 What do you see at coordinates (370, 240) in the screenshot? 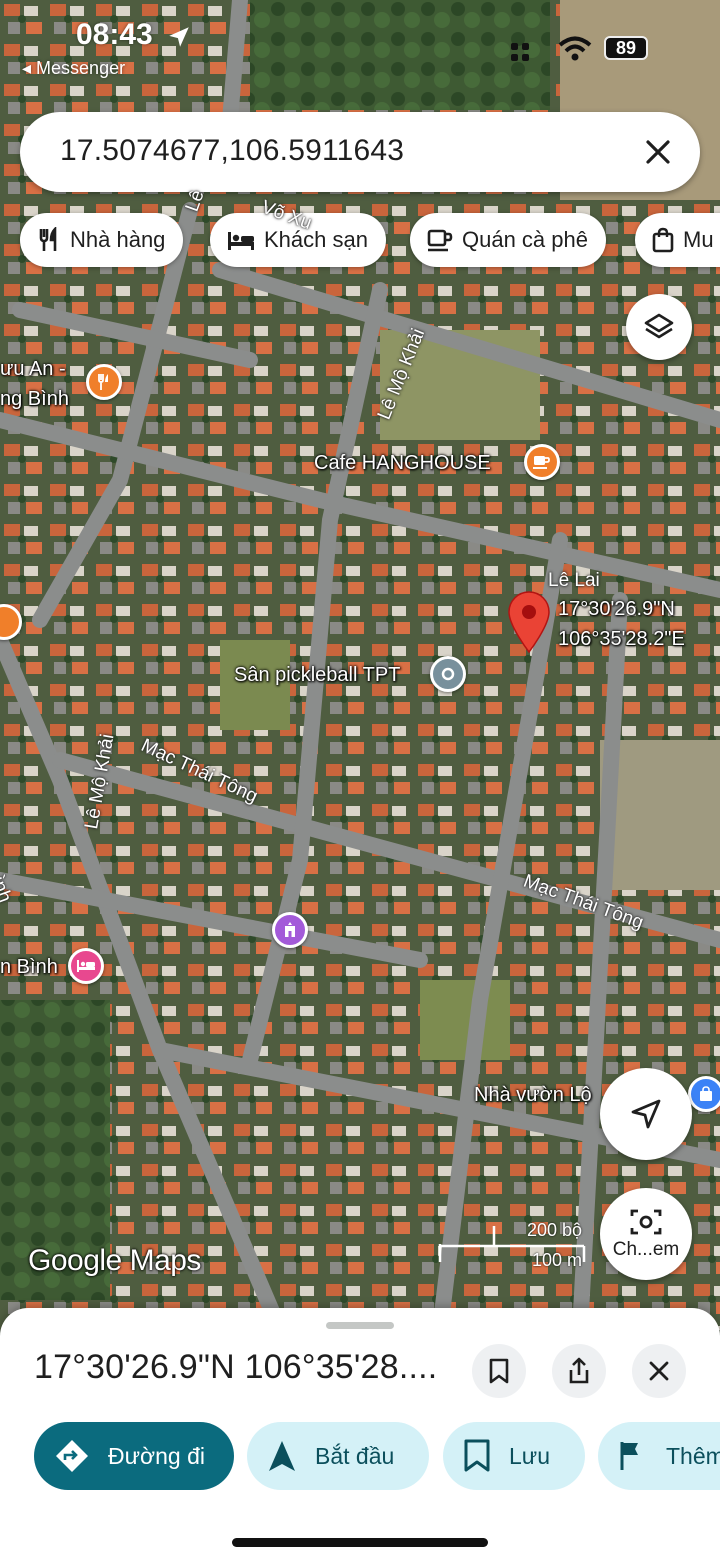
I see `category-chips: Nhà hàng Khách sạn Quán cà phê Mu` at bounding box center [370, 240].